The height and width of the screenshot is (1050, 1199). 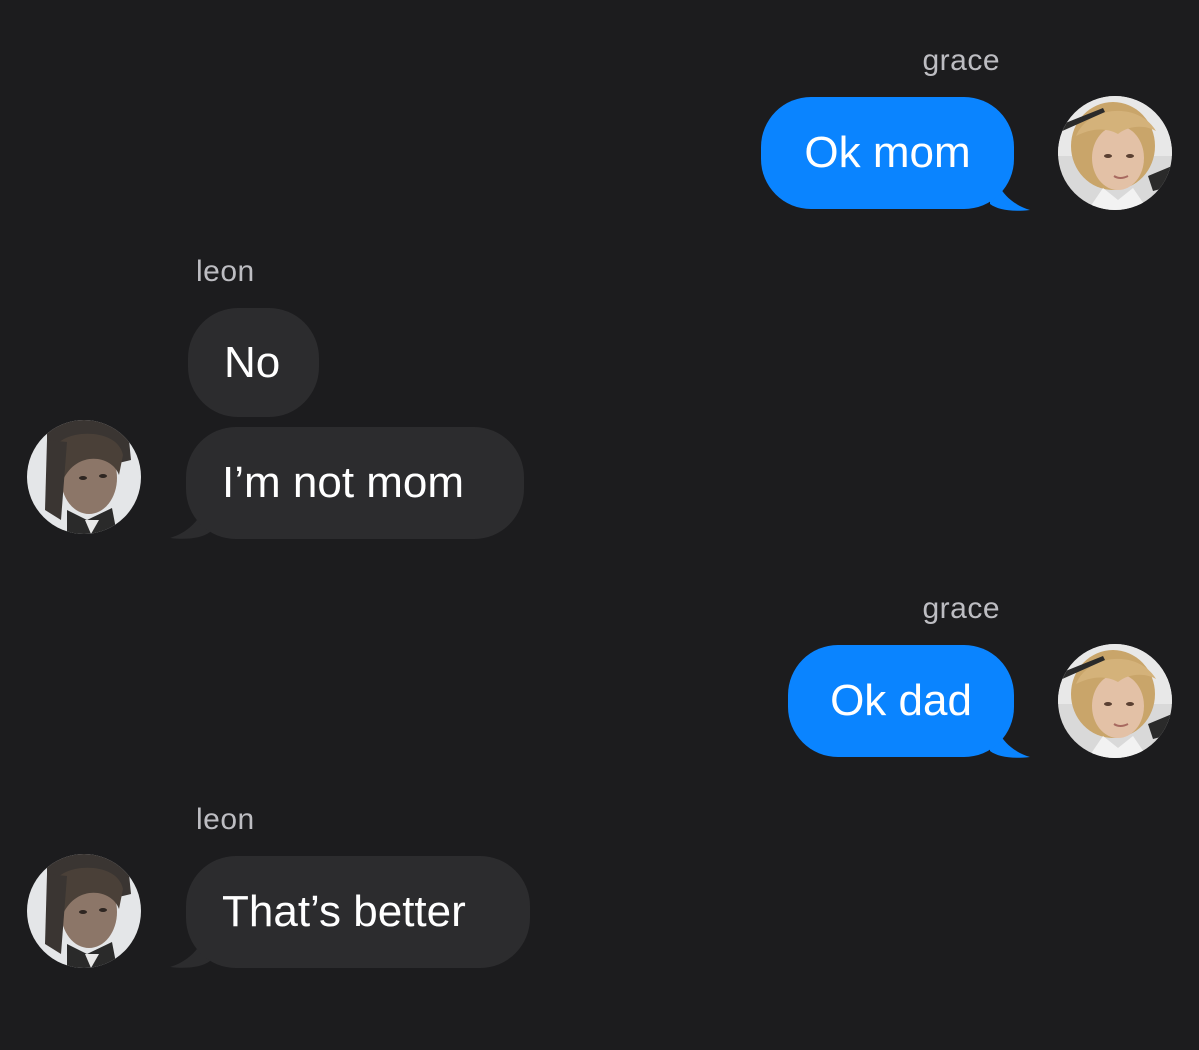 I want to click on message-text: No, so click(x=252, y=362).